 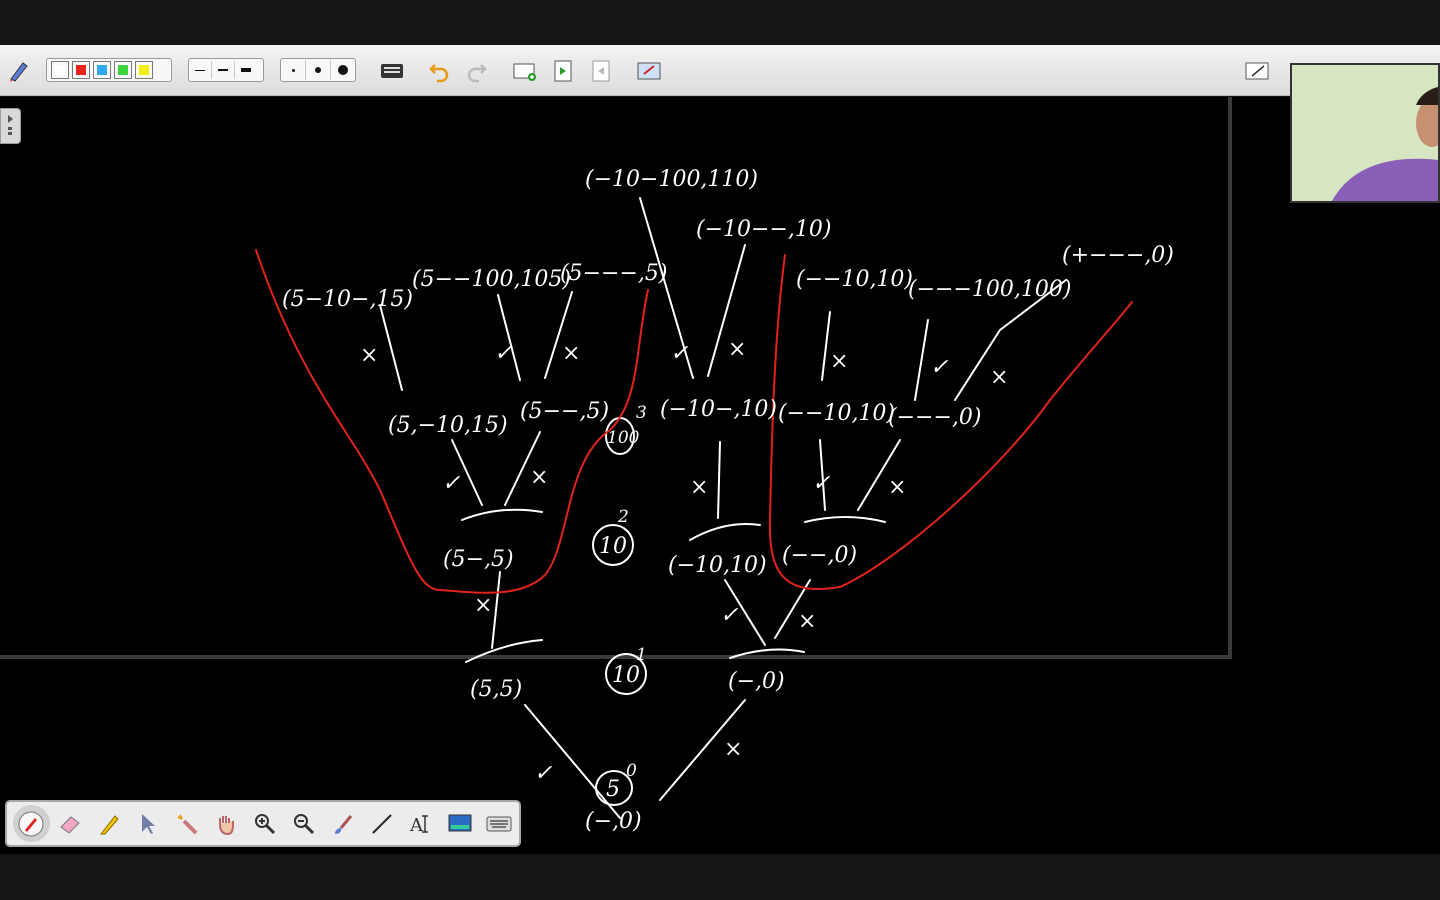 What do you see at coordinates (102, 70) in the screenshot?
I see `color-blue-swatch` at bounding box center [102, 70].